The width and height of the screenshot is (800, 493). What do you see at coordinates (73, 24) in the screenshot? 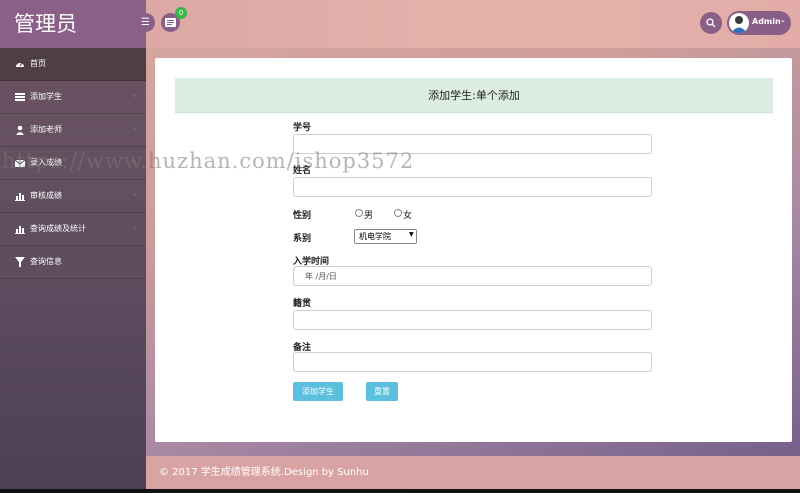
I see `brand-title: 管理员` at bounding box center [73, 24].